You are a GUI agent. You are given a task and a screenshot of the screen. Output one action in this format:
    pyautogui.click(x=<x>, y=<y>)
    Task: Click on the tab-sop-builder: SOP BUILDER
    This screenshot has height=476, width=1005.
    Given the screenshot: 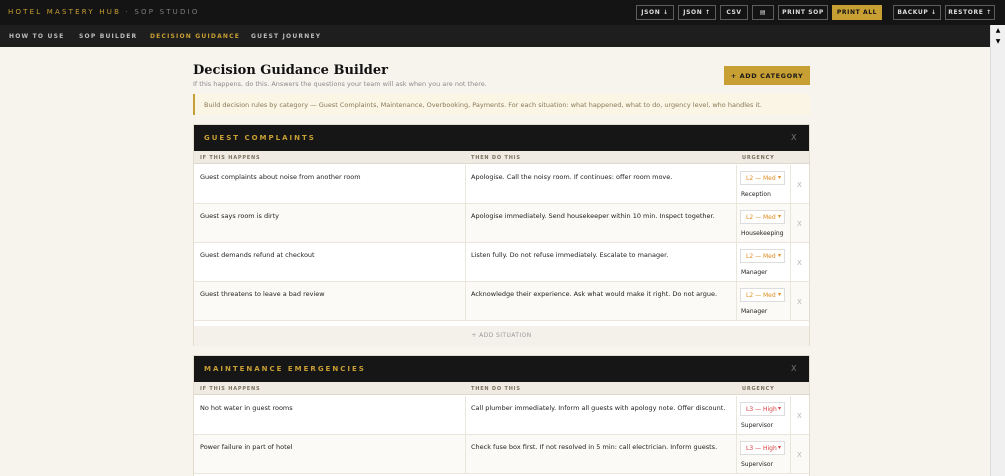 What is the action you would take?
    pyautogui.click(x=108, y=36)
    